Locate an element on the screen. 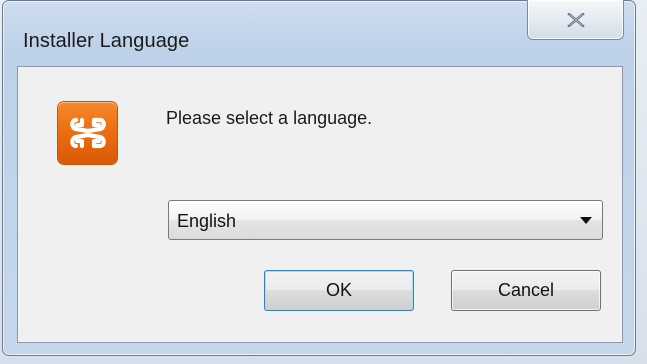 The height and width of the screenshot is (364, 647). close-icon is located at coordinates (575, 19).